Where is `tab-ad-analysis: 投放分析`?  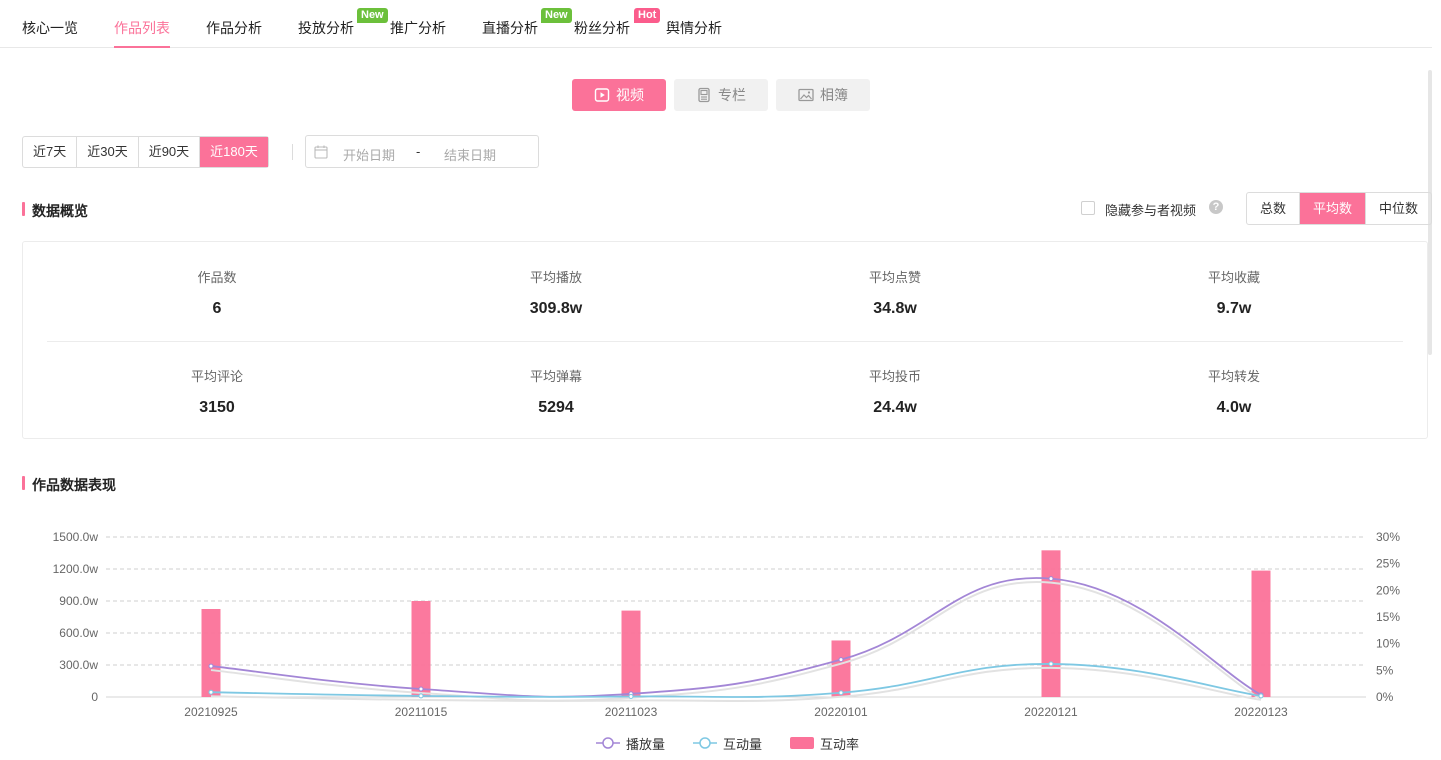 tab-ad-analysis: 投放分析 is located at coordinates (326, 28).